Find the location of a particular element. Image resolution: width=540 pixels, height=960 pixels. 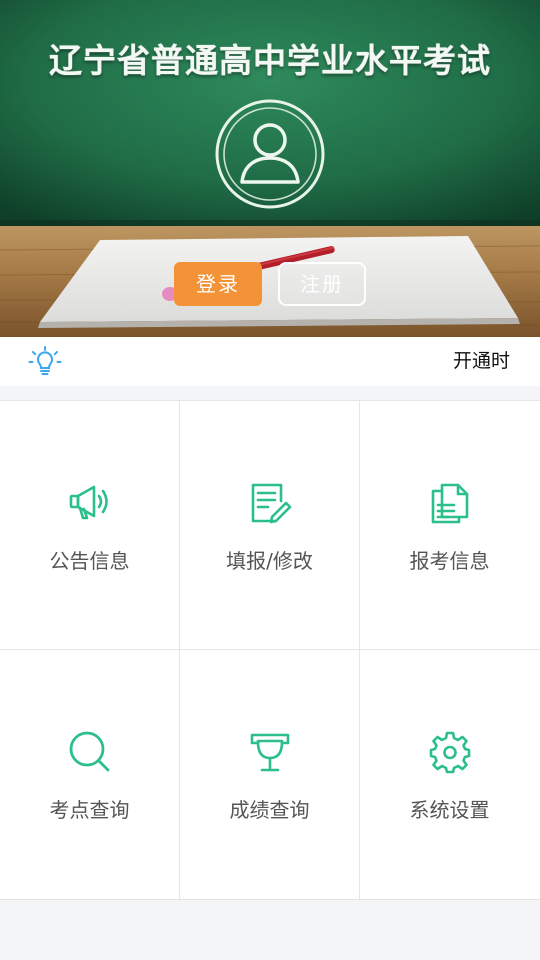

menu-item-announcements: 公告信息 is located at coordinates (89, 525).